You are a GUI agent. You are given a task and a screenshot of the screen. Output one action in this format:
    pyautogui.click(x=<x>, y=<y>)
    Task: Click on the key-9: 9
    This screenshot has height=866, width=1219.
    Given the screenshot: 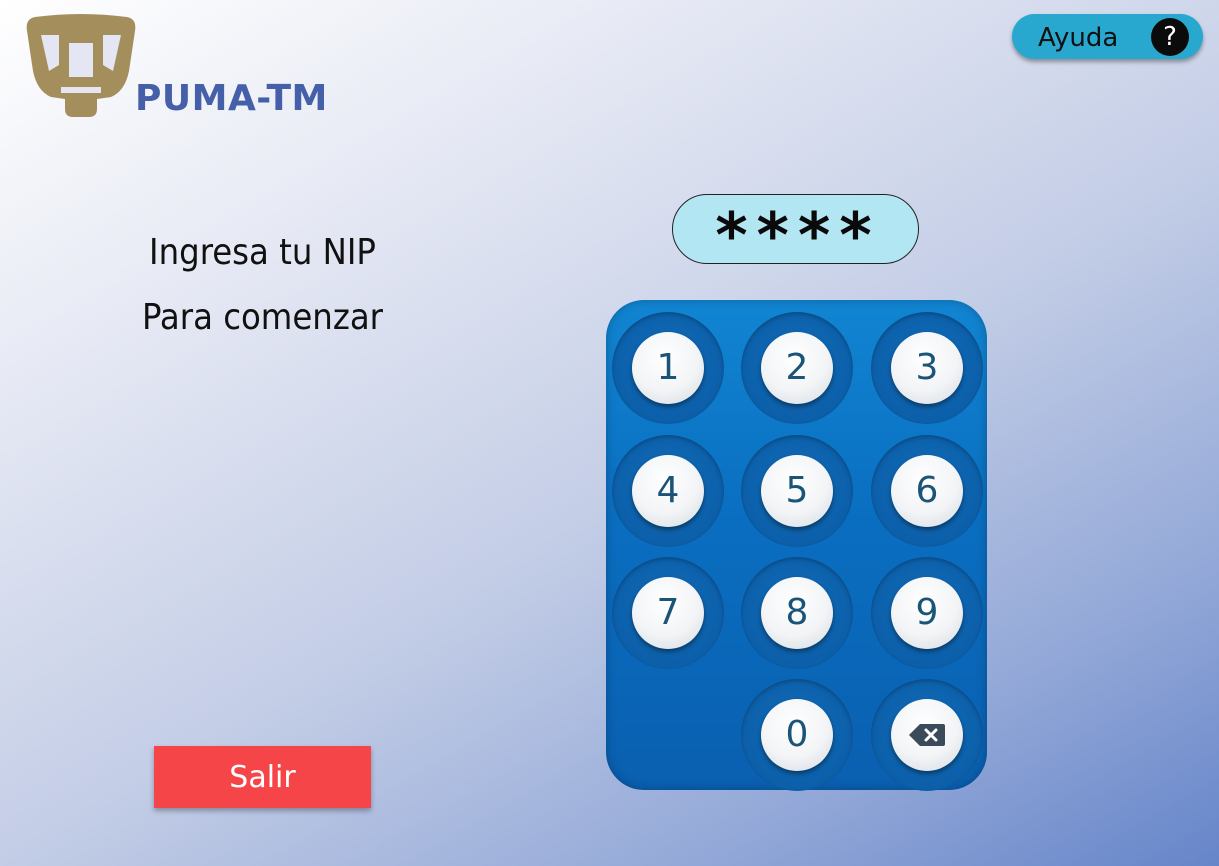 What is the action you would take?
    pyautogui.click(x=927, y=613)
    